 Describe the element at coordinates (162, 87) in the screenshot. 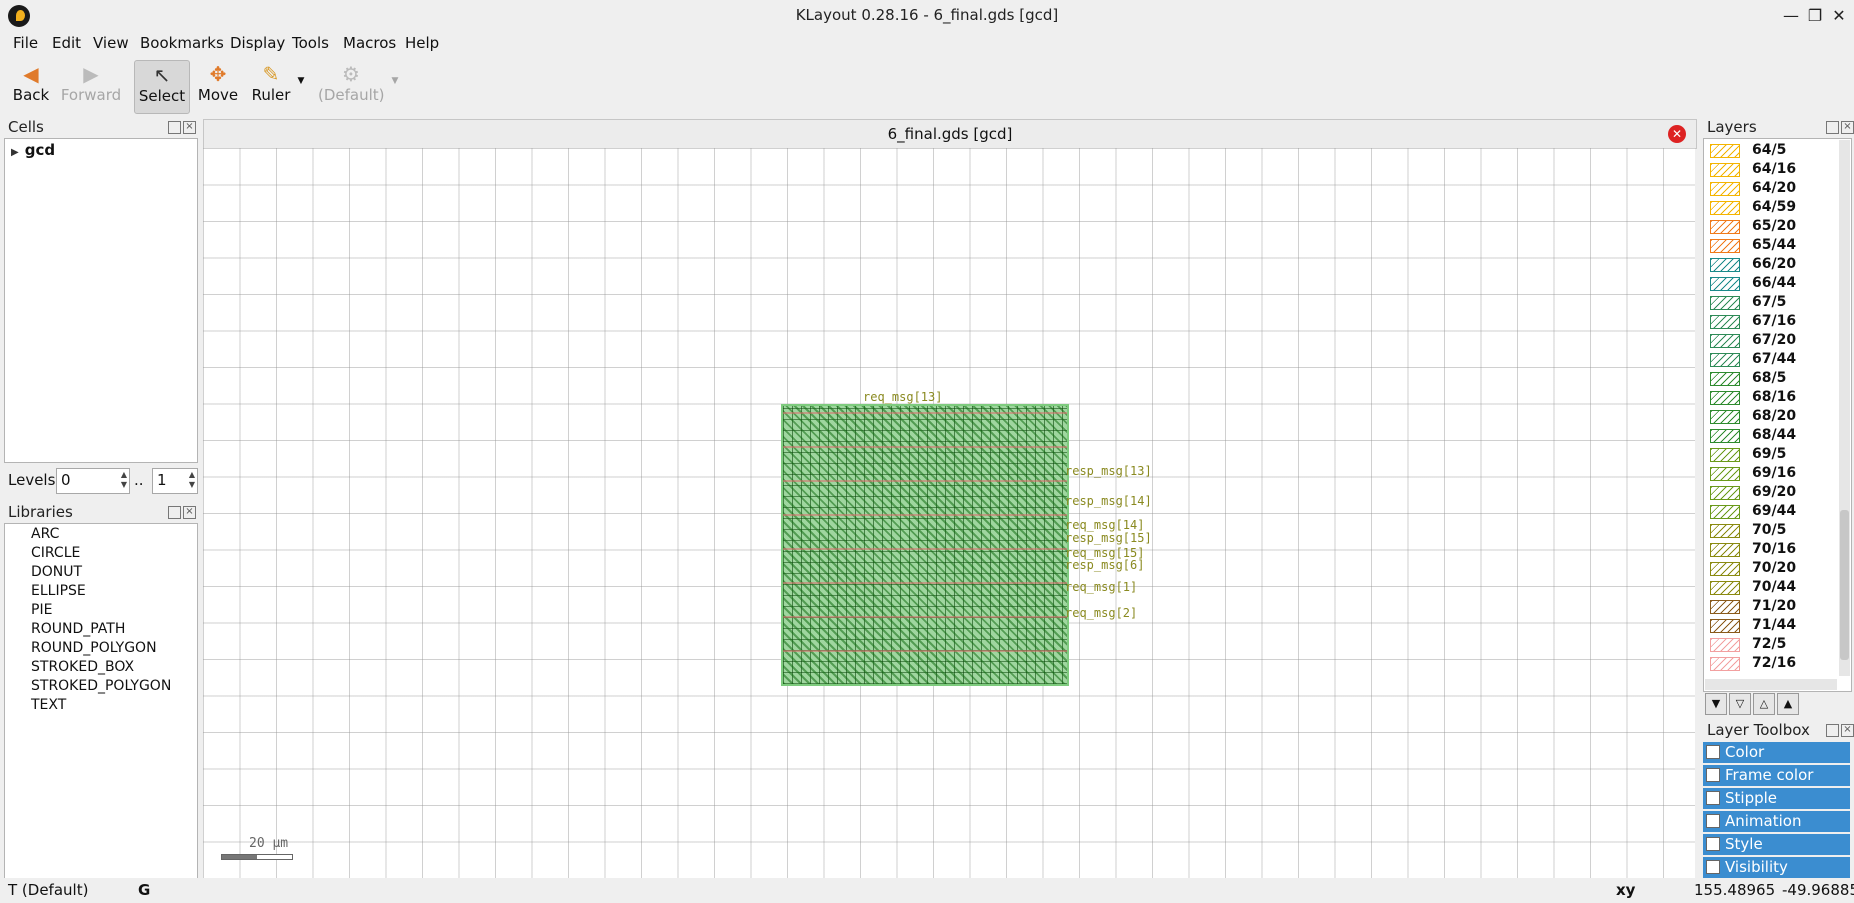

I see `select-button: ↖ Select` at that location.